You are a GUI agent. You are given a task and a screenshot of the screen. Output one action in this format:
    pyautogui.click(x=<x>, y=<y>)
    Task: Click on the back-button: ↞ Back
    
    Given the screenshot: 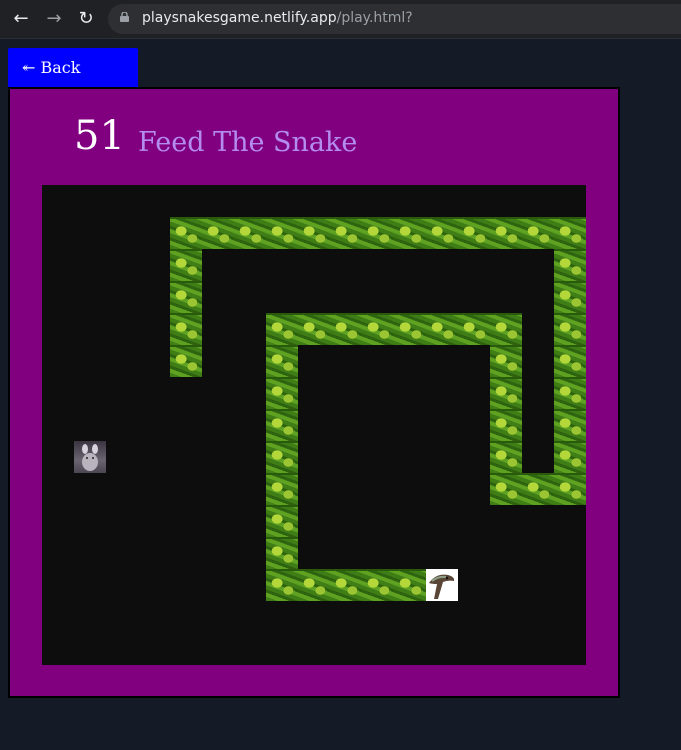 What is the action you would take?
    pyautogui.click(x=73, y=67)
    